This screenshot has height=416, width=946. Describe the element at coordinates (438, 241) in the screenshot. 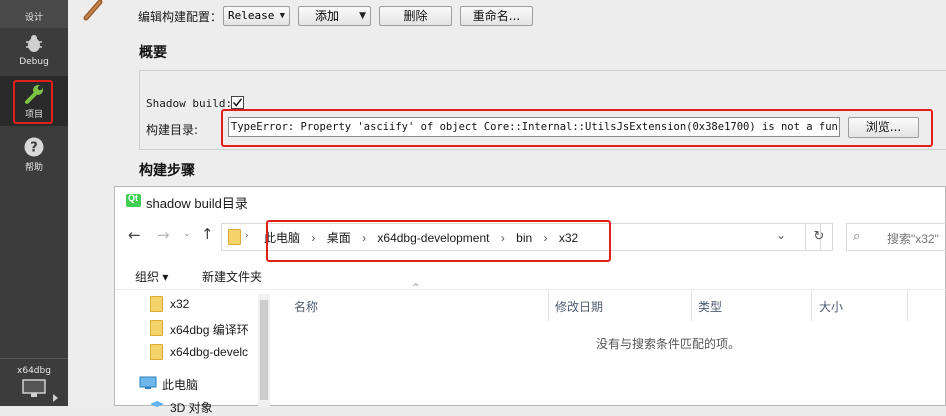

I see `breadcrumb-highlight-box` at that location.